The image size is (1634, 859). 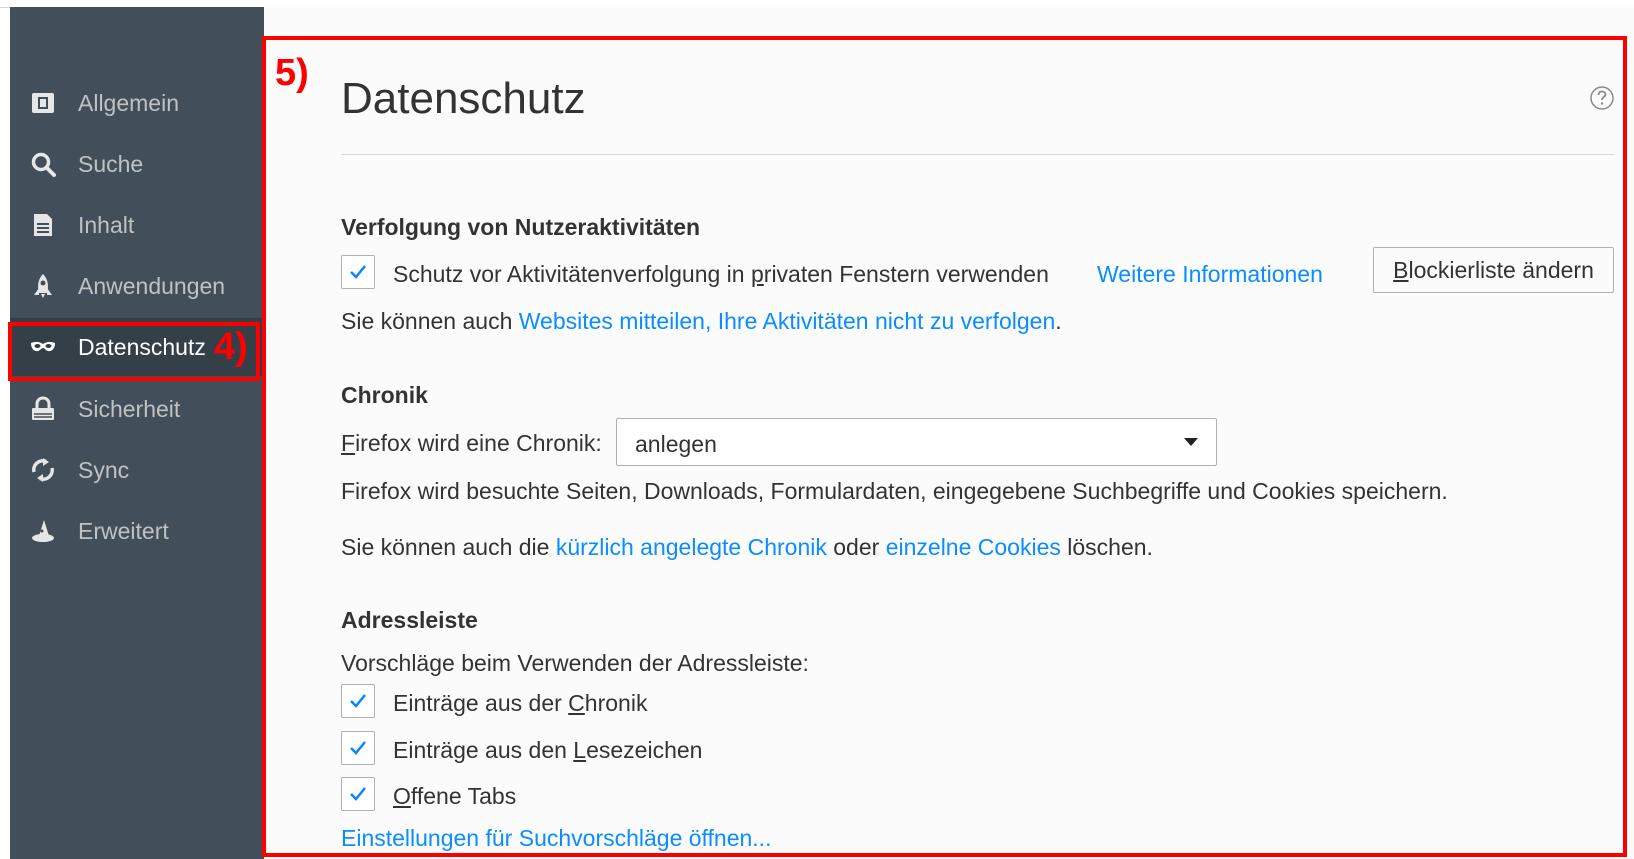 I want to click on sync-icon, so click(x=43, y=470).